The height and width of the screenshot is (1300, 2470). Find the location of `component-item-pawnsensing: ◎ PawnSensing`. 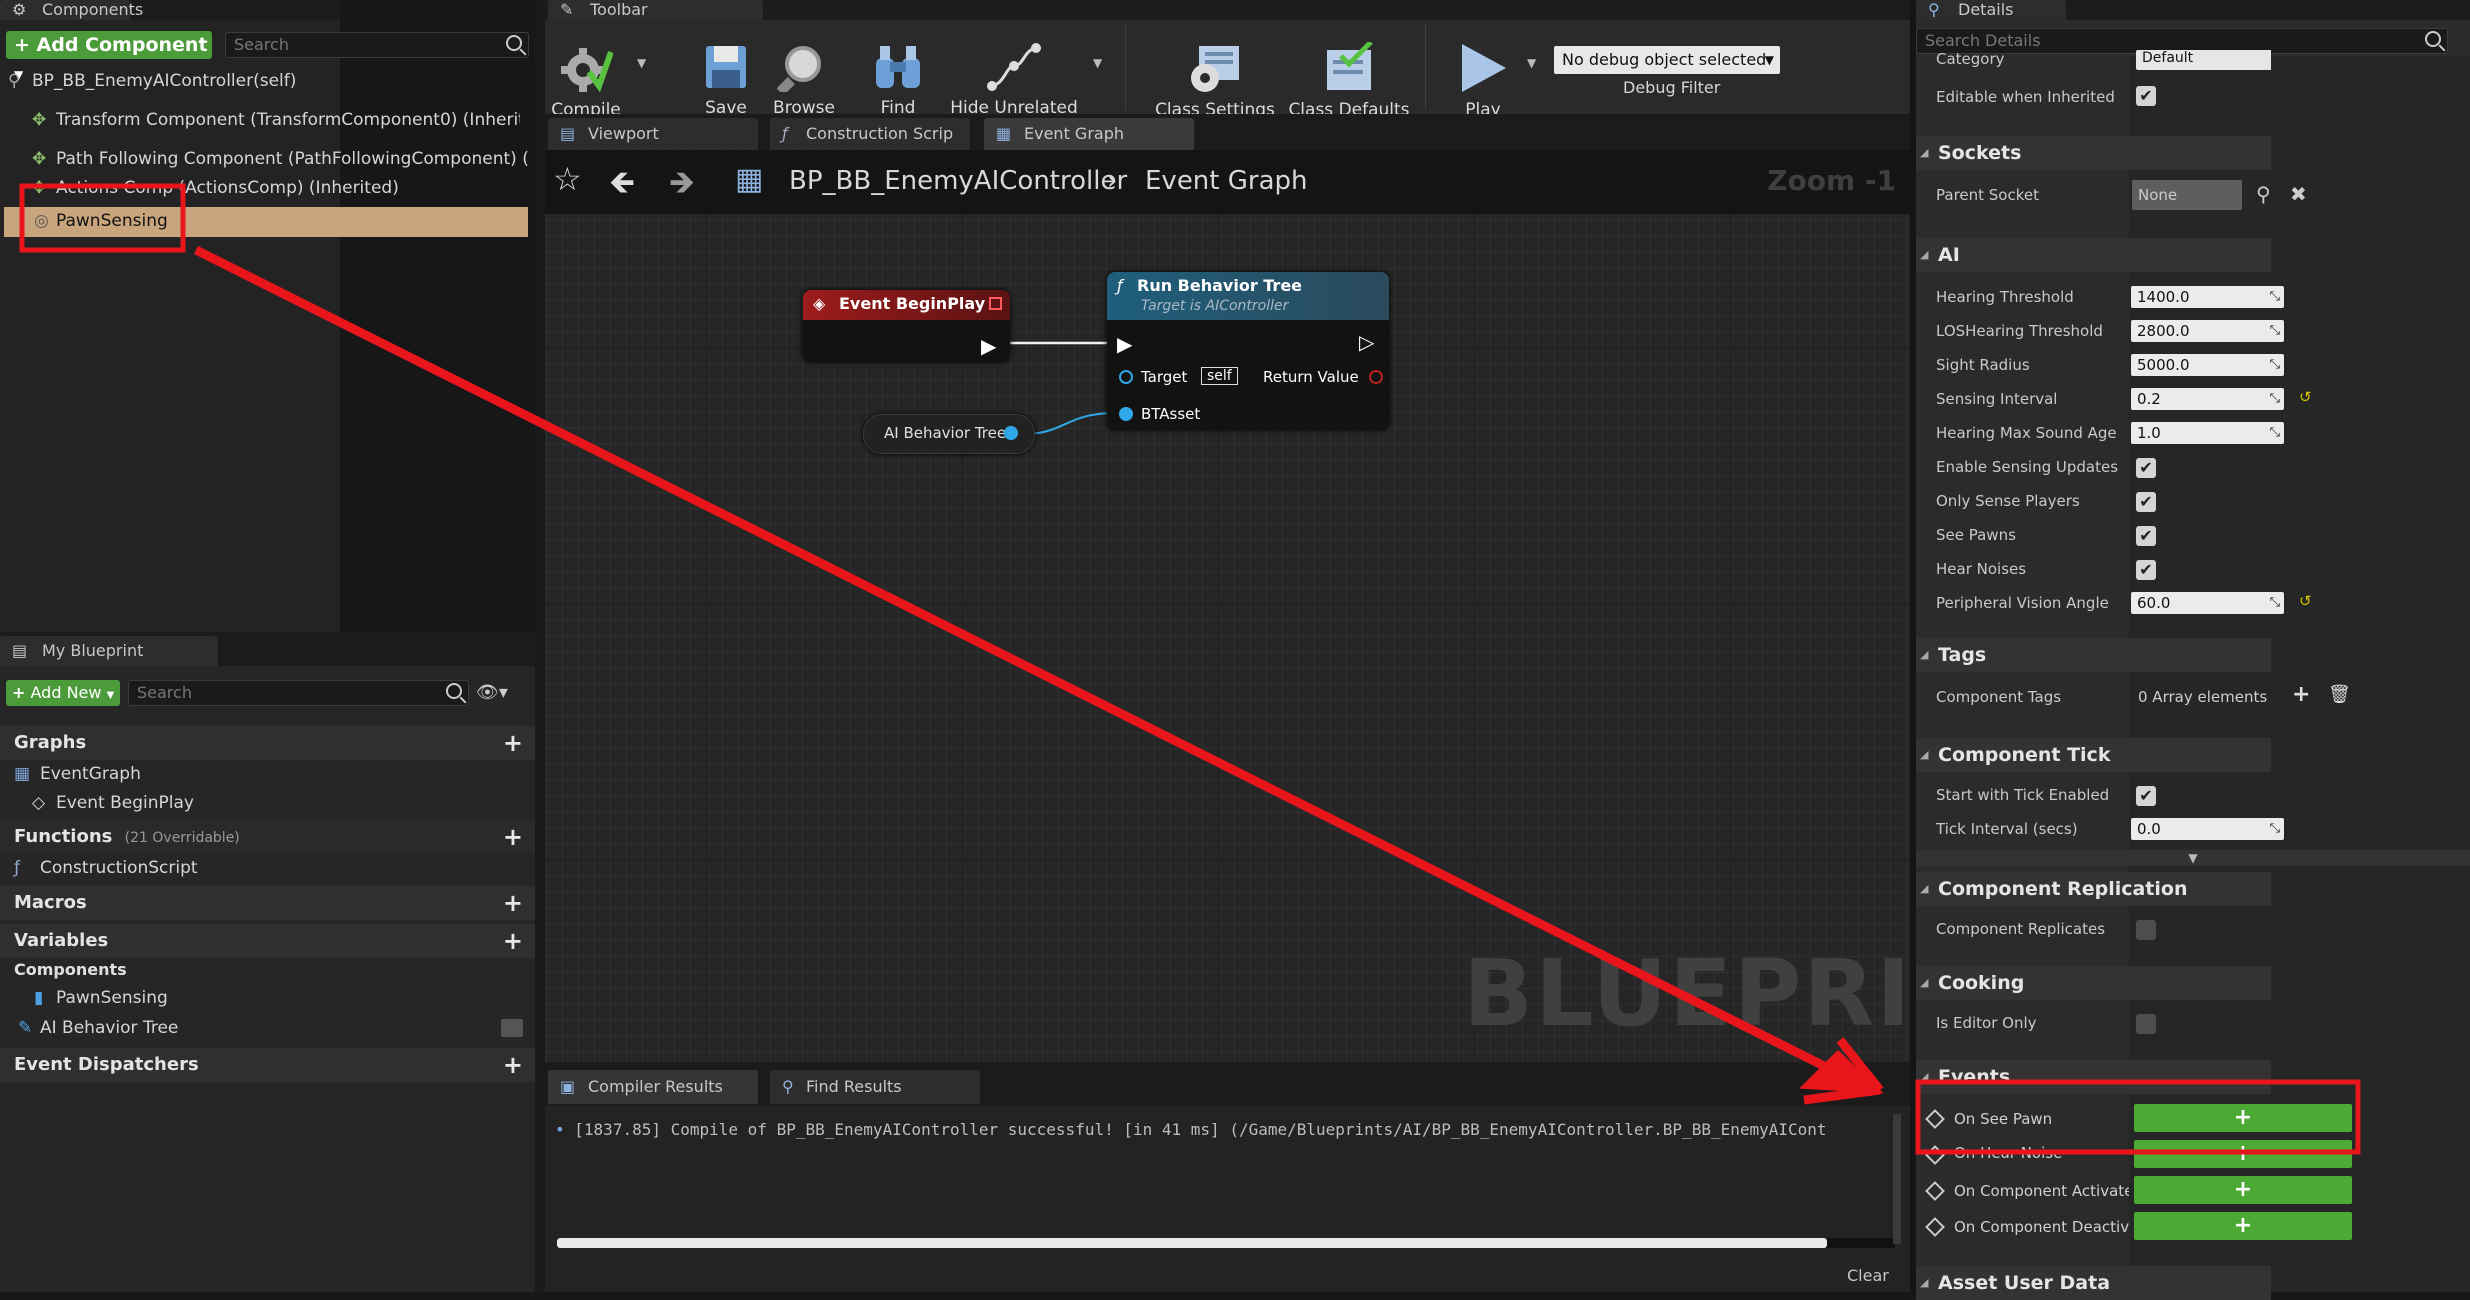

component-item-pawnsensing: ◎ PawnSensing is located at coordinates (266, 222).